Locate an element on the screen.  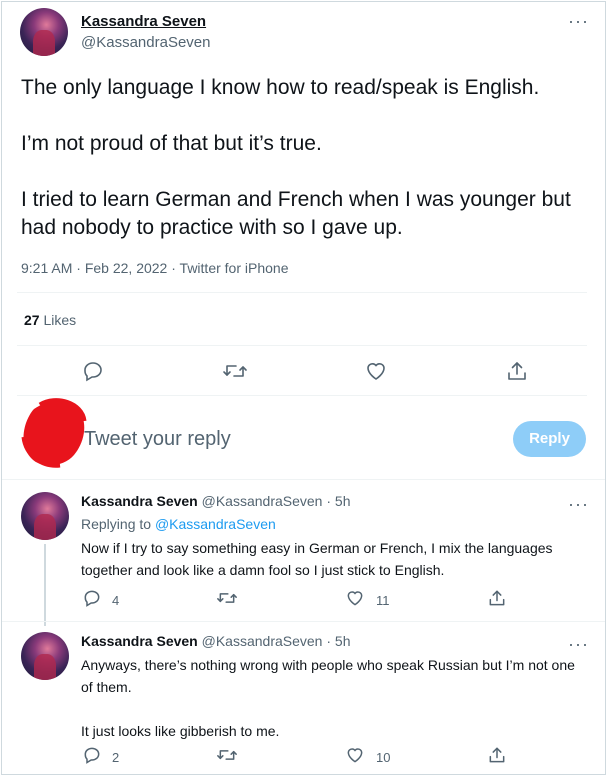
like-count: 10 is located at coordinates (383, 757).